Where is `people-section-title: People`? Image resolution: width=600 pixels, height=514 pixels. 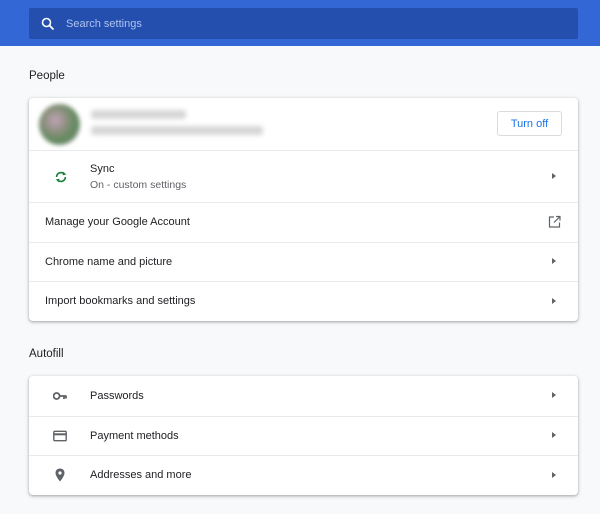 people-section-title: People is located at coordinates (47, 76).